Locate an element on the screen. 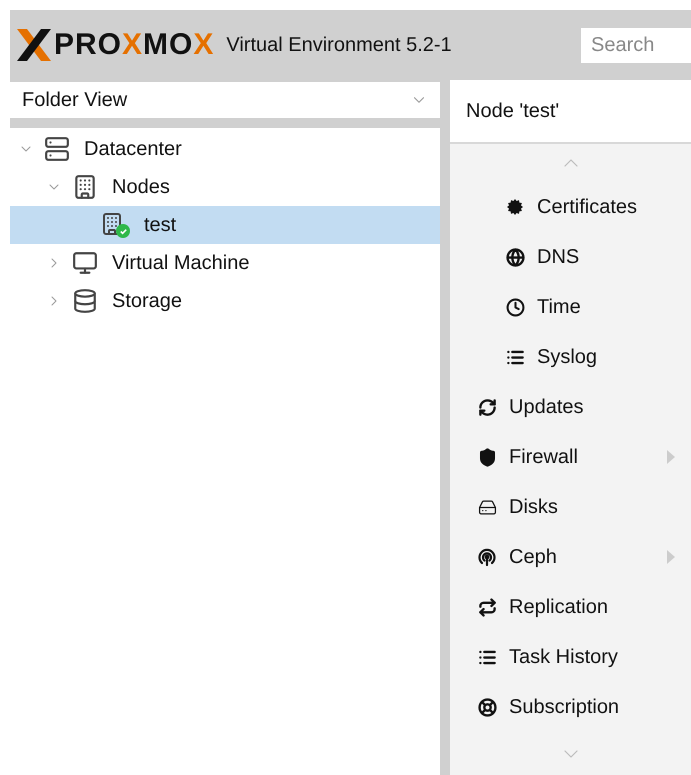  tree-item-label: Nodes is located at coordinates (141, 187).